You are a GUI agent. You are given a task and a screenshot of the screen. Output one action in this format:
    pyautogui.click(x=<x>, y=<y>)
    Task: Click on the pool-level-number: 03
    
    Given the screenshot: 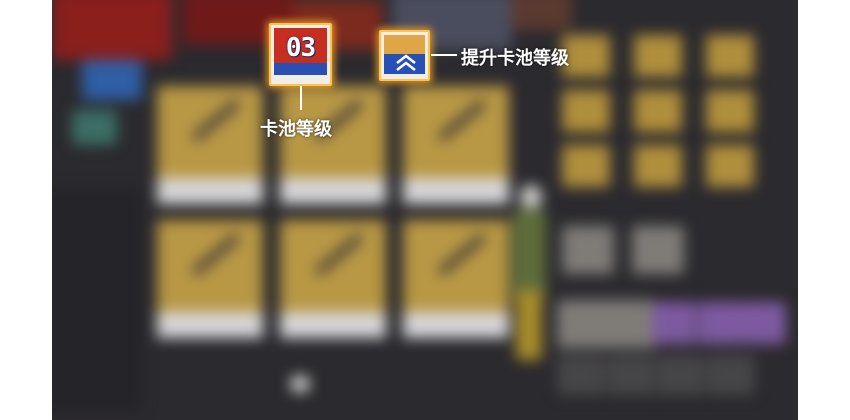 What is the action you would take?
    pyautogui.click(x=300, y=48)
    